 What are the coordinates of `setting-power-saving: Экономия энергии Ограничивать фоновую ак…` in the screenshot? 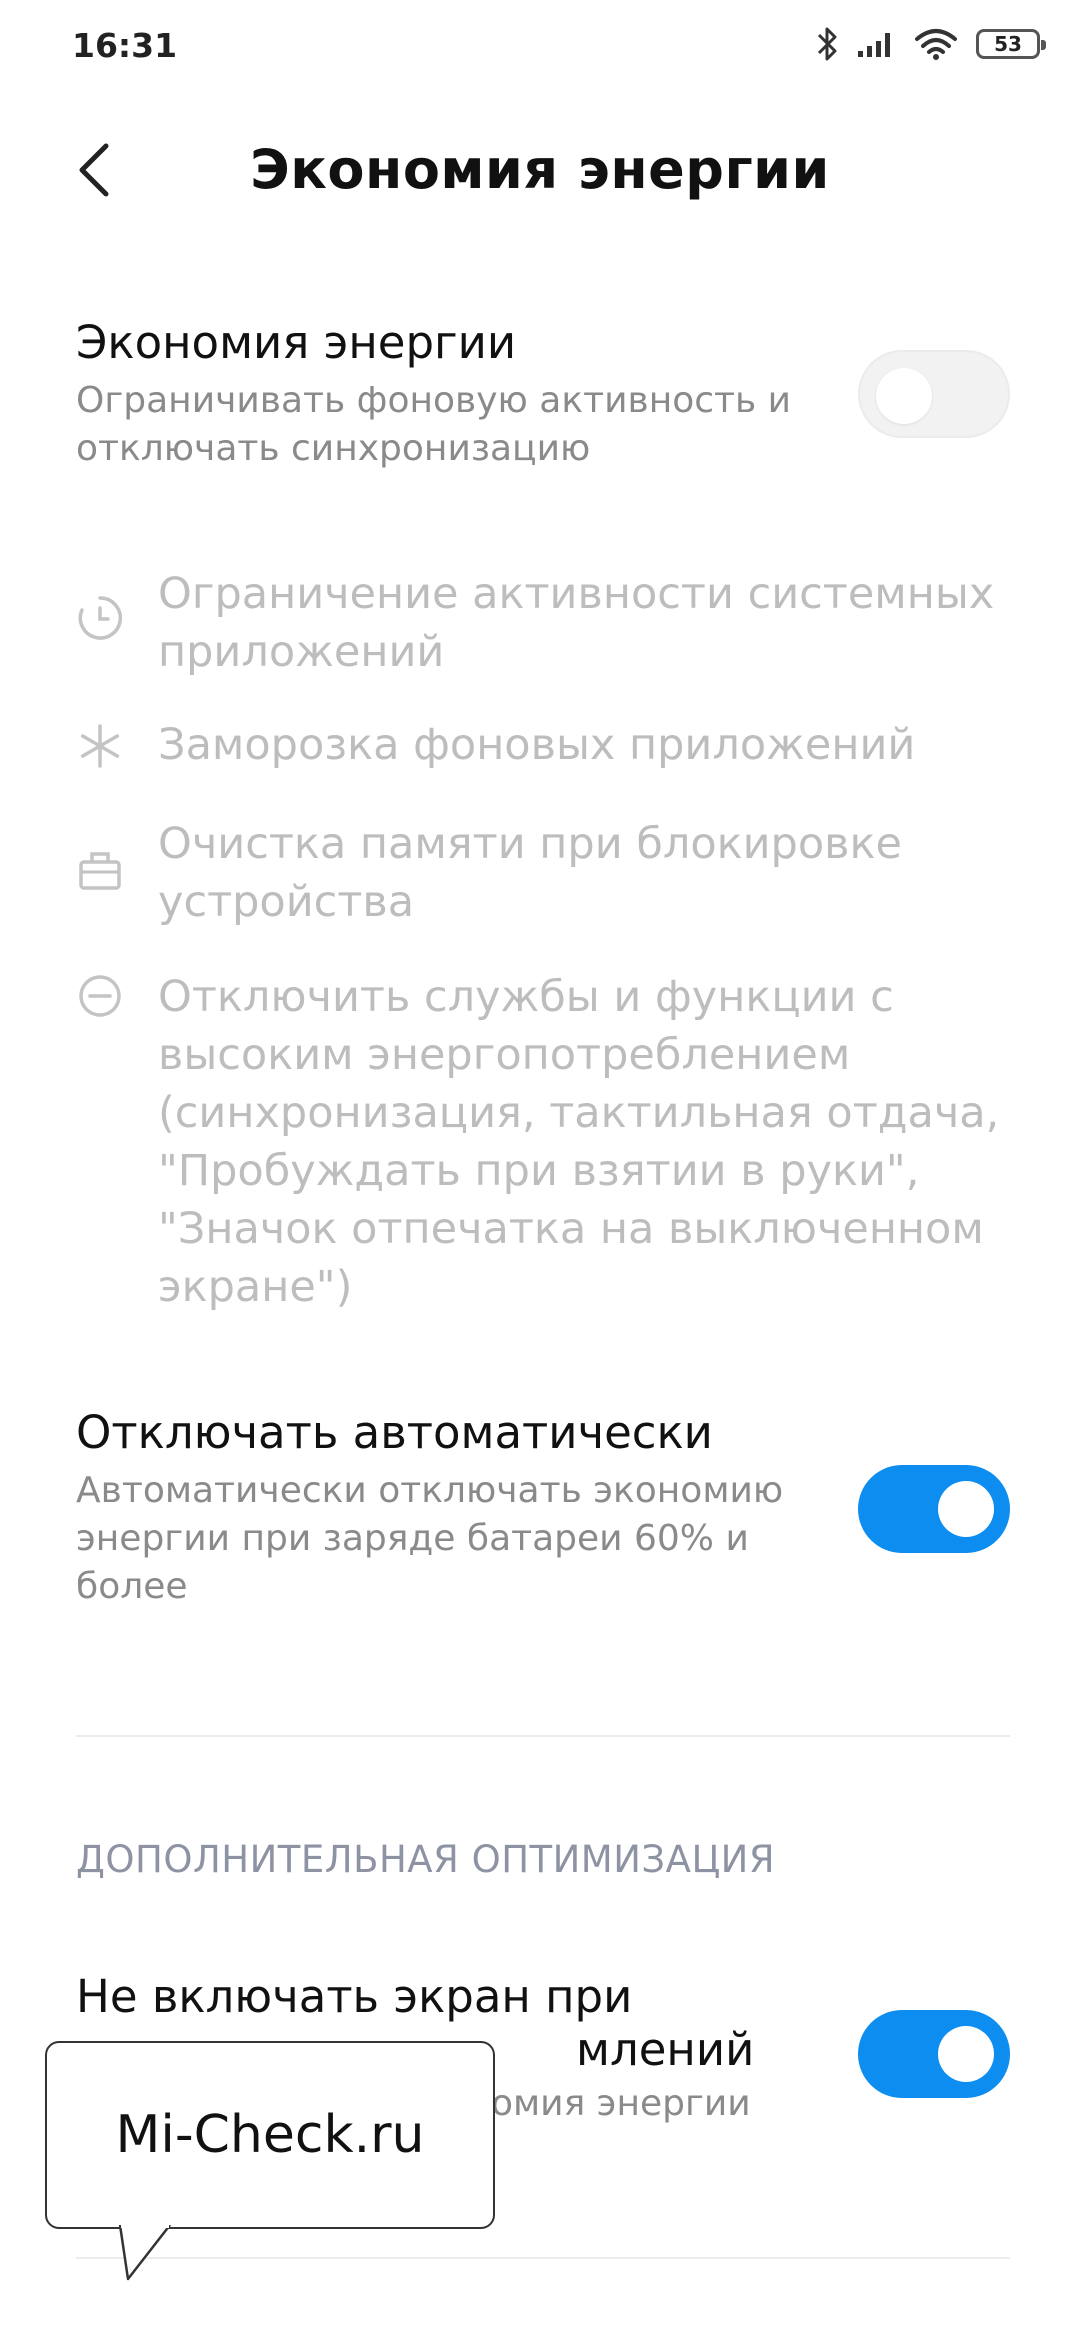 It's located at (466, 394).